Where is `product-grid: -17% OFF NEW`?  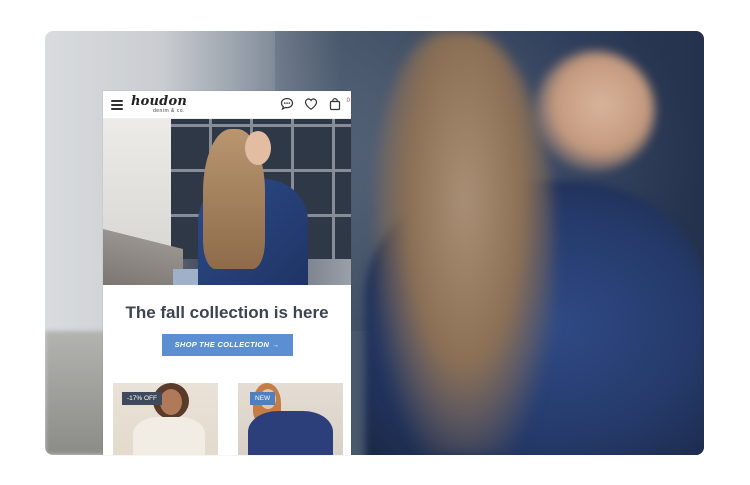
product-grid: -17% OFF NEW is located at coordinates (228, 419).